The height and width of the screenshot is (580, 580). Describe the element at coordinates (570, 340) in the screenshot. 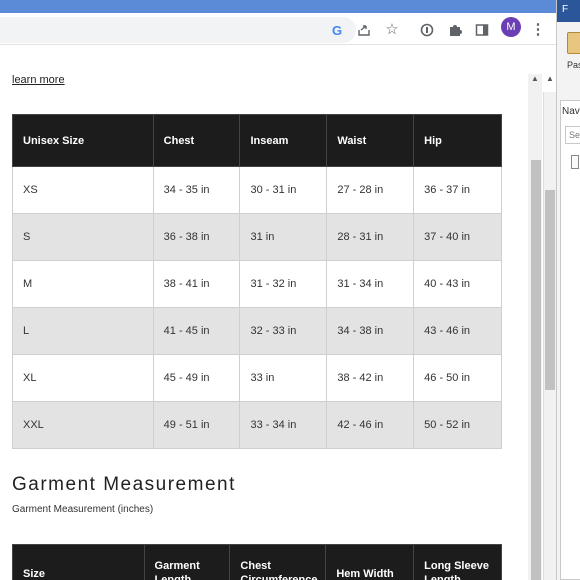

I see `navigation-pane` at that location.